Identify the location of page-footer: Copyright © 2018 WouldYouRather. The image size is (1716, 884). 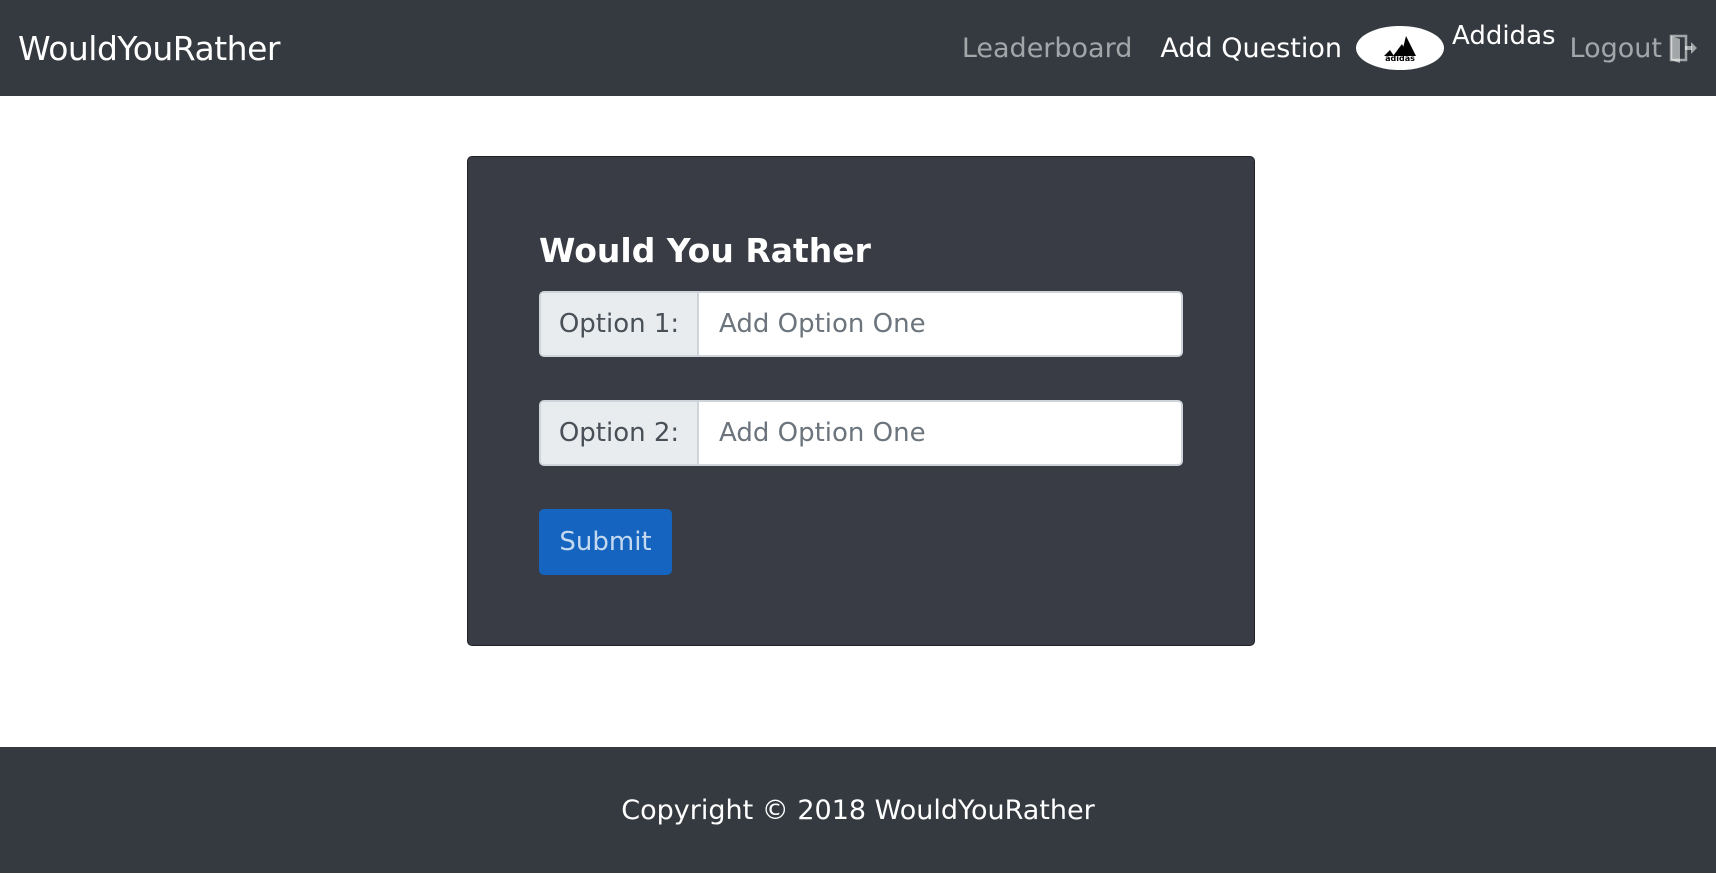
(858, 810).